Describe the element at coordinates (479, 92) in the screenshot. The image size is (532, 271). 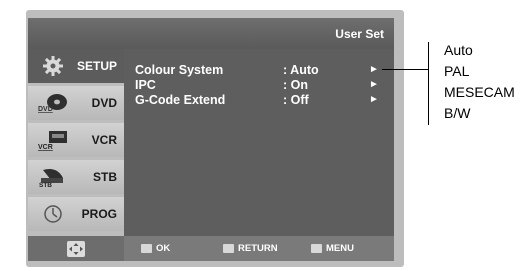
I see `option-item: MESECAM` at that location.